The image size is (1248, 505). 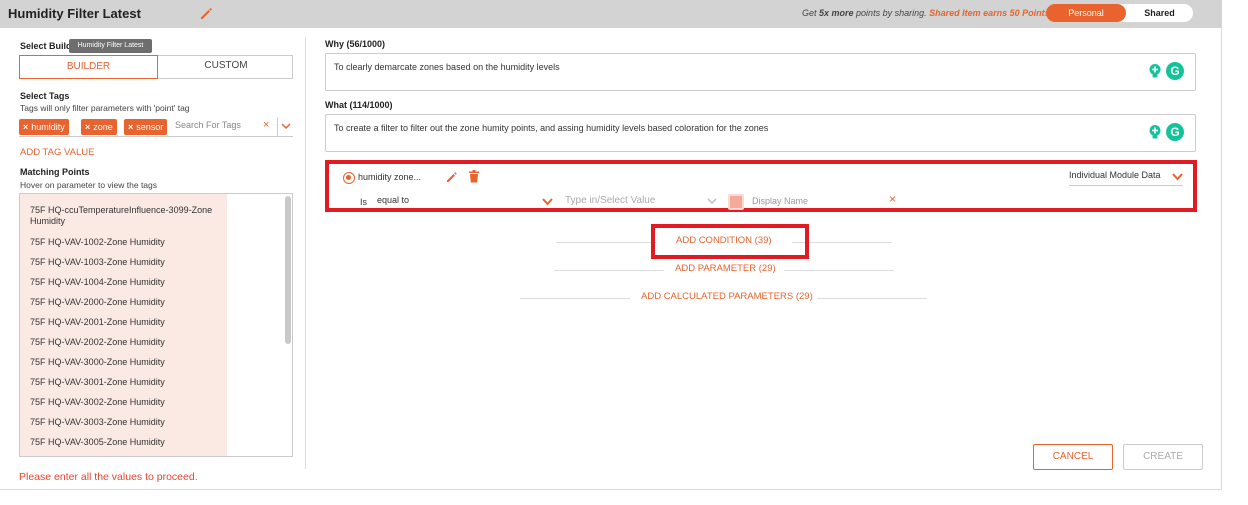 What do you see at coordinates (286, 126) in the screenshot?
I see `tag-dropdown-chevron-icon` at bounding box center [286, 126].